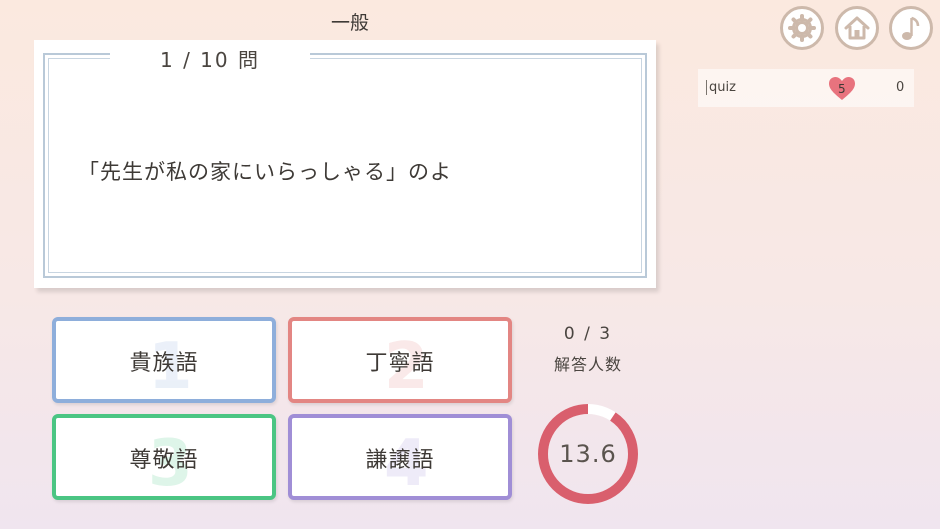 The width and height of the screenshot is (940, 529). I want to click on home-button, so click(857, 28).